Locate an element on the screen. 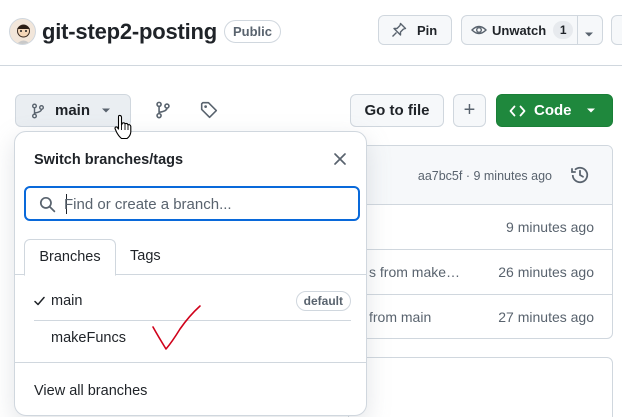  watch-count: 1 is located at coordinates (563, 30).